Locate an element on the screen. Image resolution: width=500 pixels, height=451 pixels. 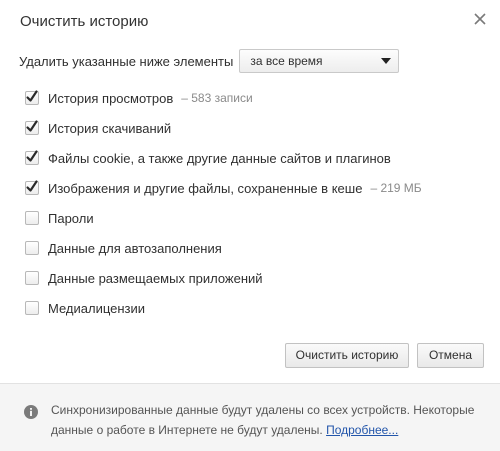
item-passwords: Пароли is located at coordinates (223, 218).